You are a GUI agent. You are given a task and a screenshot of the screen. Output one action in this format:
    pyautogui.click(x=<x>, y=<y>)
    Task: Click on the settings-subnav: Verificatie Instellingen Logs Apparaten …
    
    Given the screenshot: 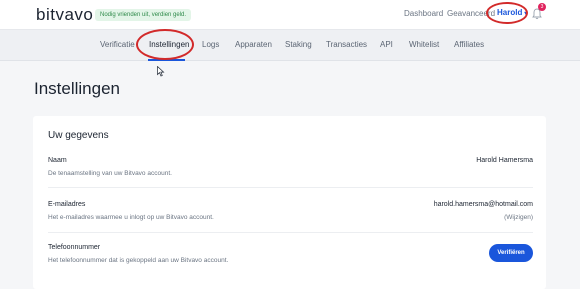 What is the action you would take?
    pyautogui.click(x=290, y=45)
    